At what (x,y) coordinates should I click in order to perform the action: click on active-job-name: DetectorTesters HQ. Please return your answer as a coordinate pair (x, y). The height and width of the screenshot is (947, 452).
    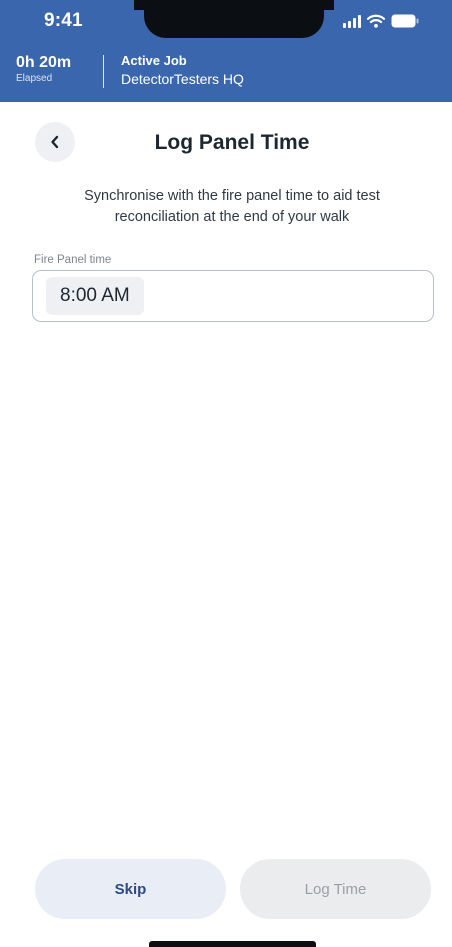
    Looking at the image, I should click on (182, 79).